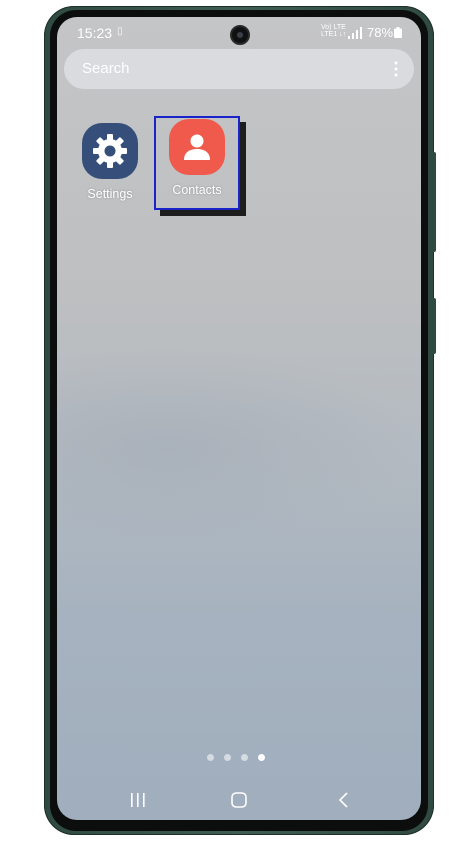  Describe the element at coordinates (110, 194) in the screenshot. I see `settings-label: Settings` at that location.